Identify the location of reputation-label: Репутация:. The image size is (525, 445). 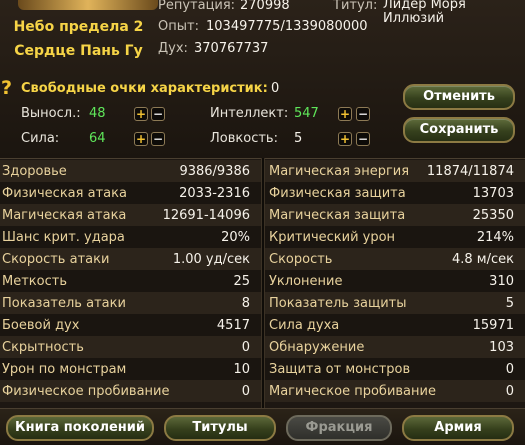
(197, 6).